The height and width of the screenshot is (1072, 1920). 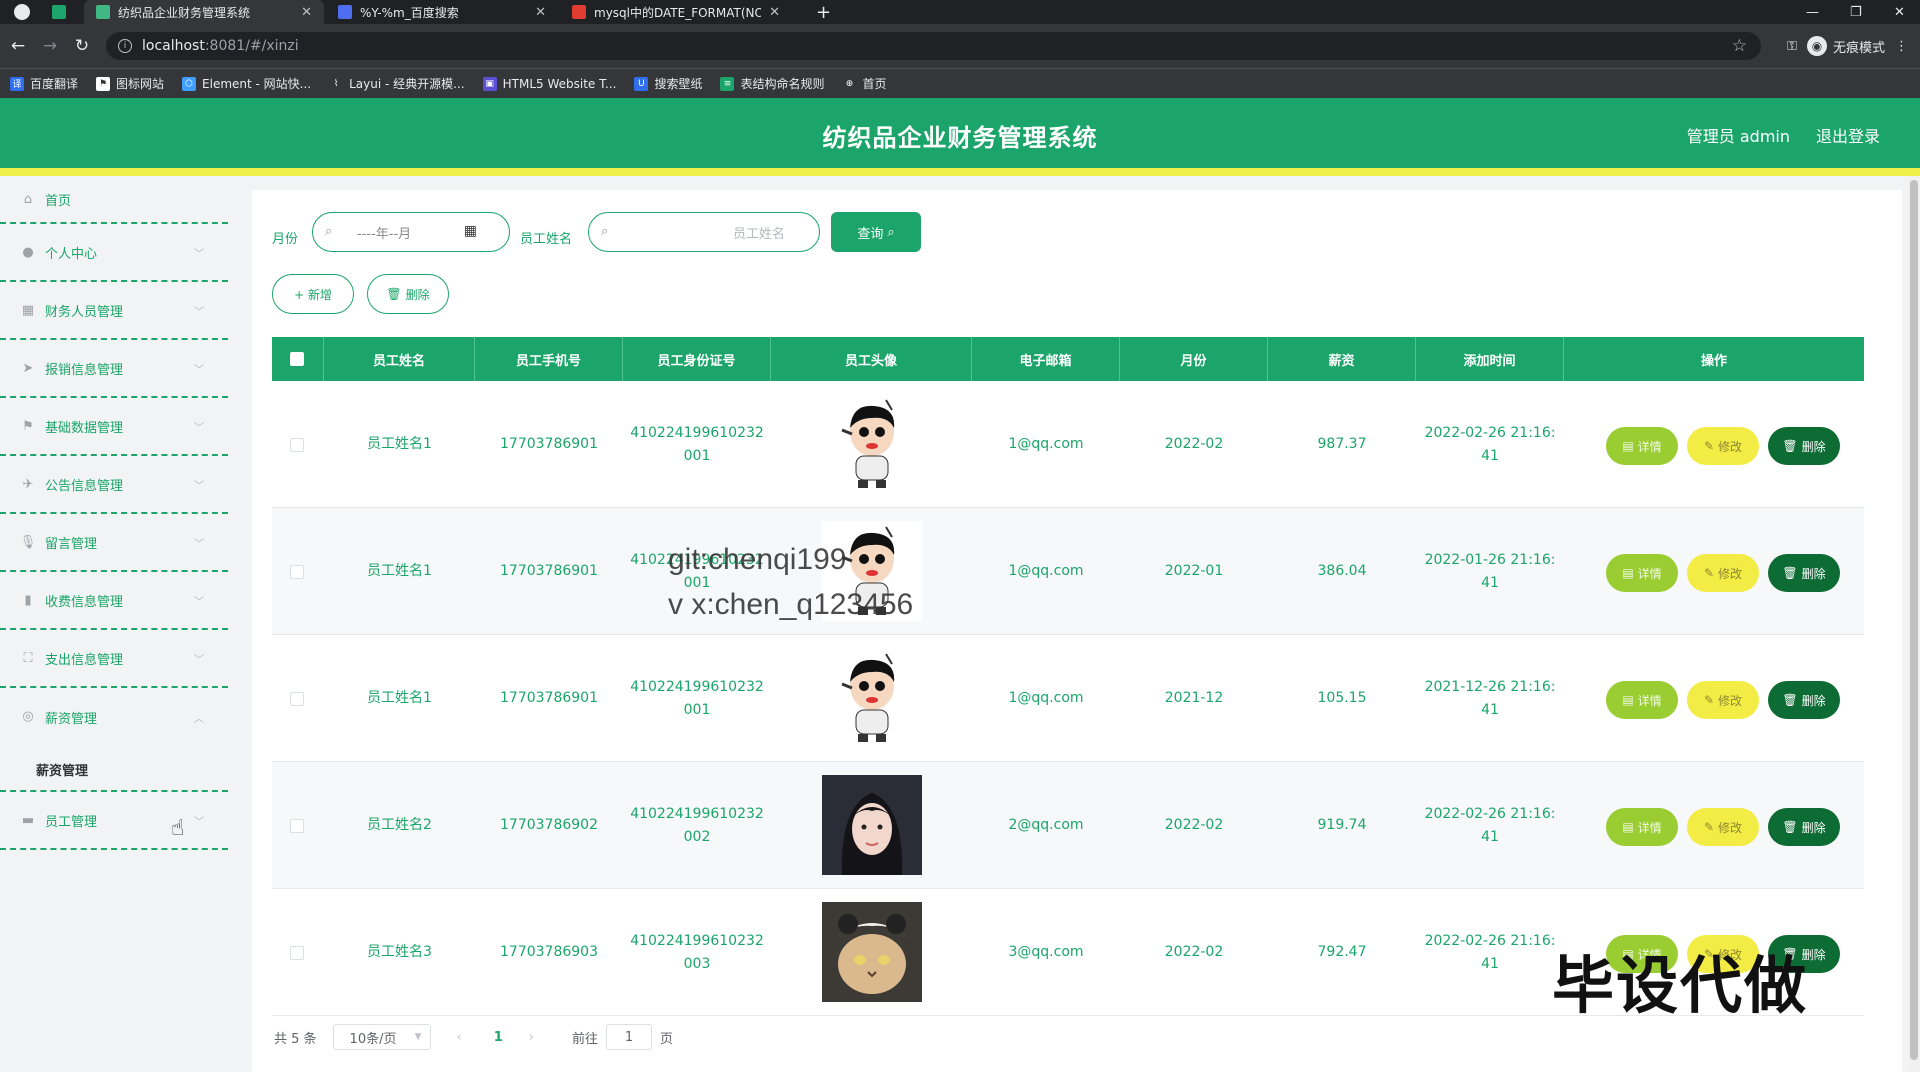 I want to click on col-operations: 操作, so click(x=1713, y=361).